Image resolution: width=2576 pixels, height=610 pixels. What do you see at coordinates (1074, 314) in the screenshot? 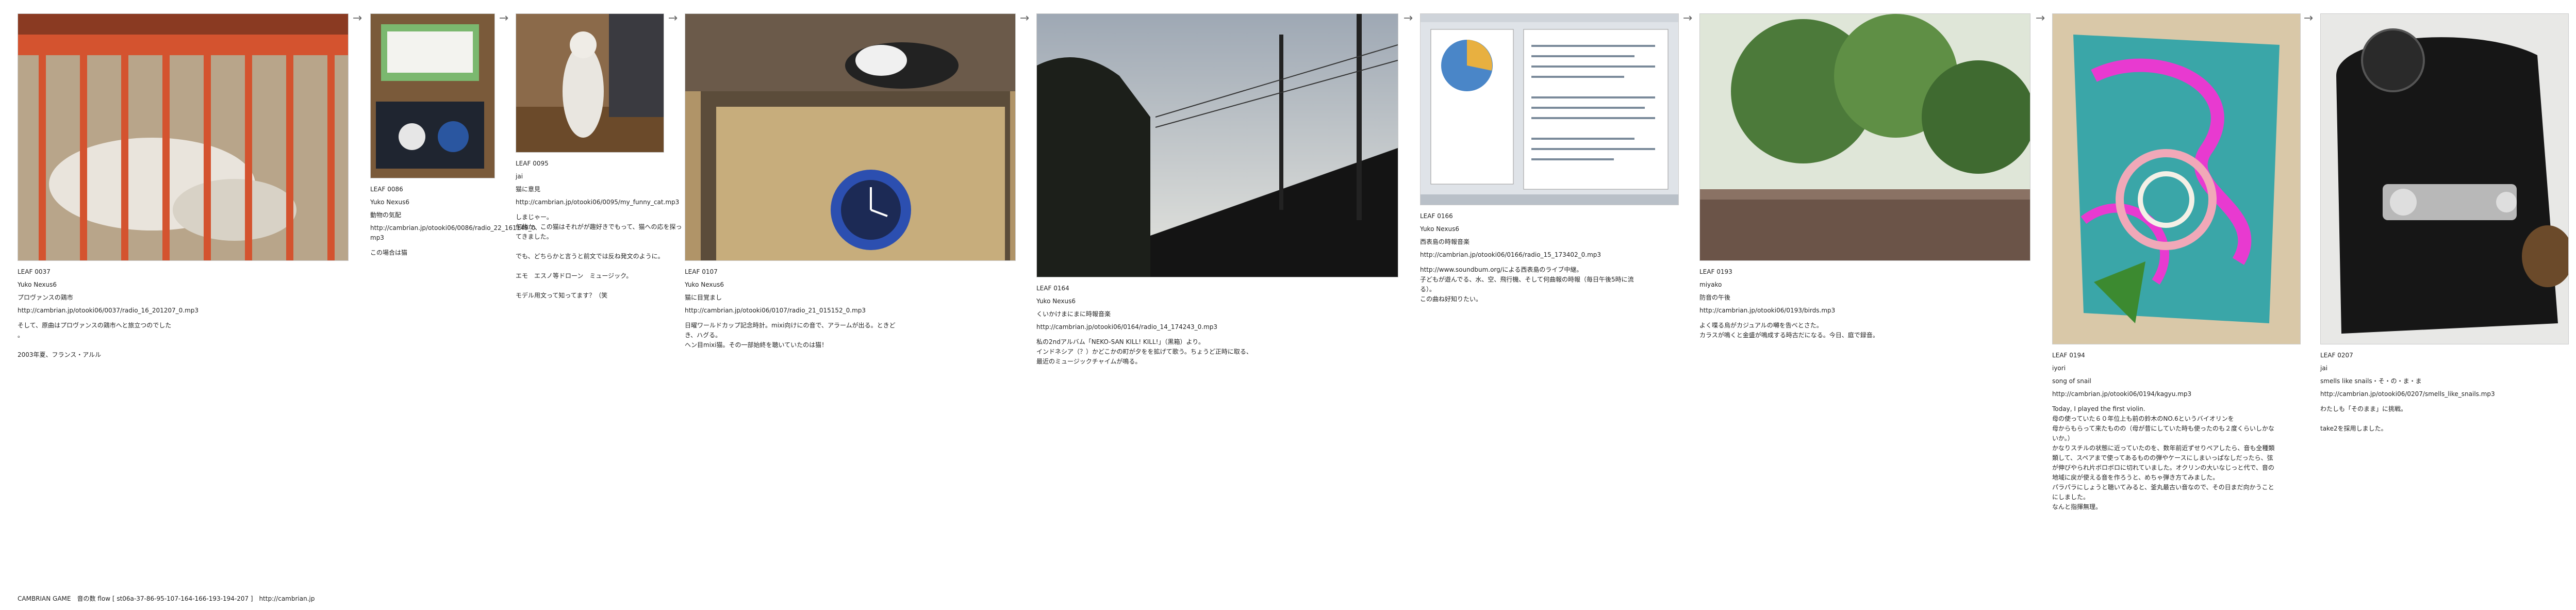
I see `leaf-title: くいかけまにまに時報音楽` at bounding box center [1074, 314].